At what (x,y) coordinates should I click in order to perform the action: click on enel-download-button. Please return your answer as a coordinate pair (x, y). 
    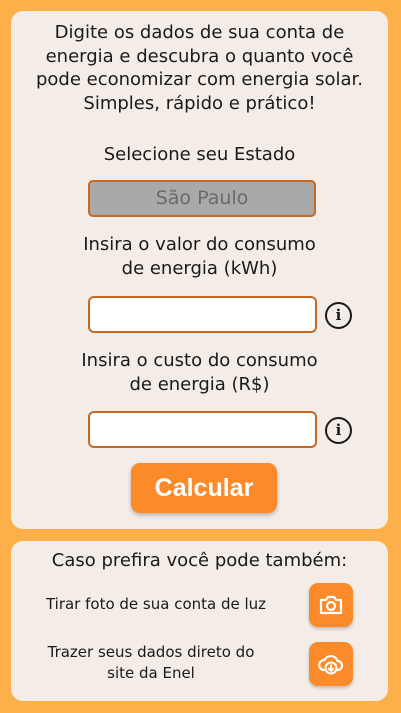
    Looking at the image, I should click on (331, 664).